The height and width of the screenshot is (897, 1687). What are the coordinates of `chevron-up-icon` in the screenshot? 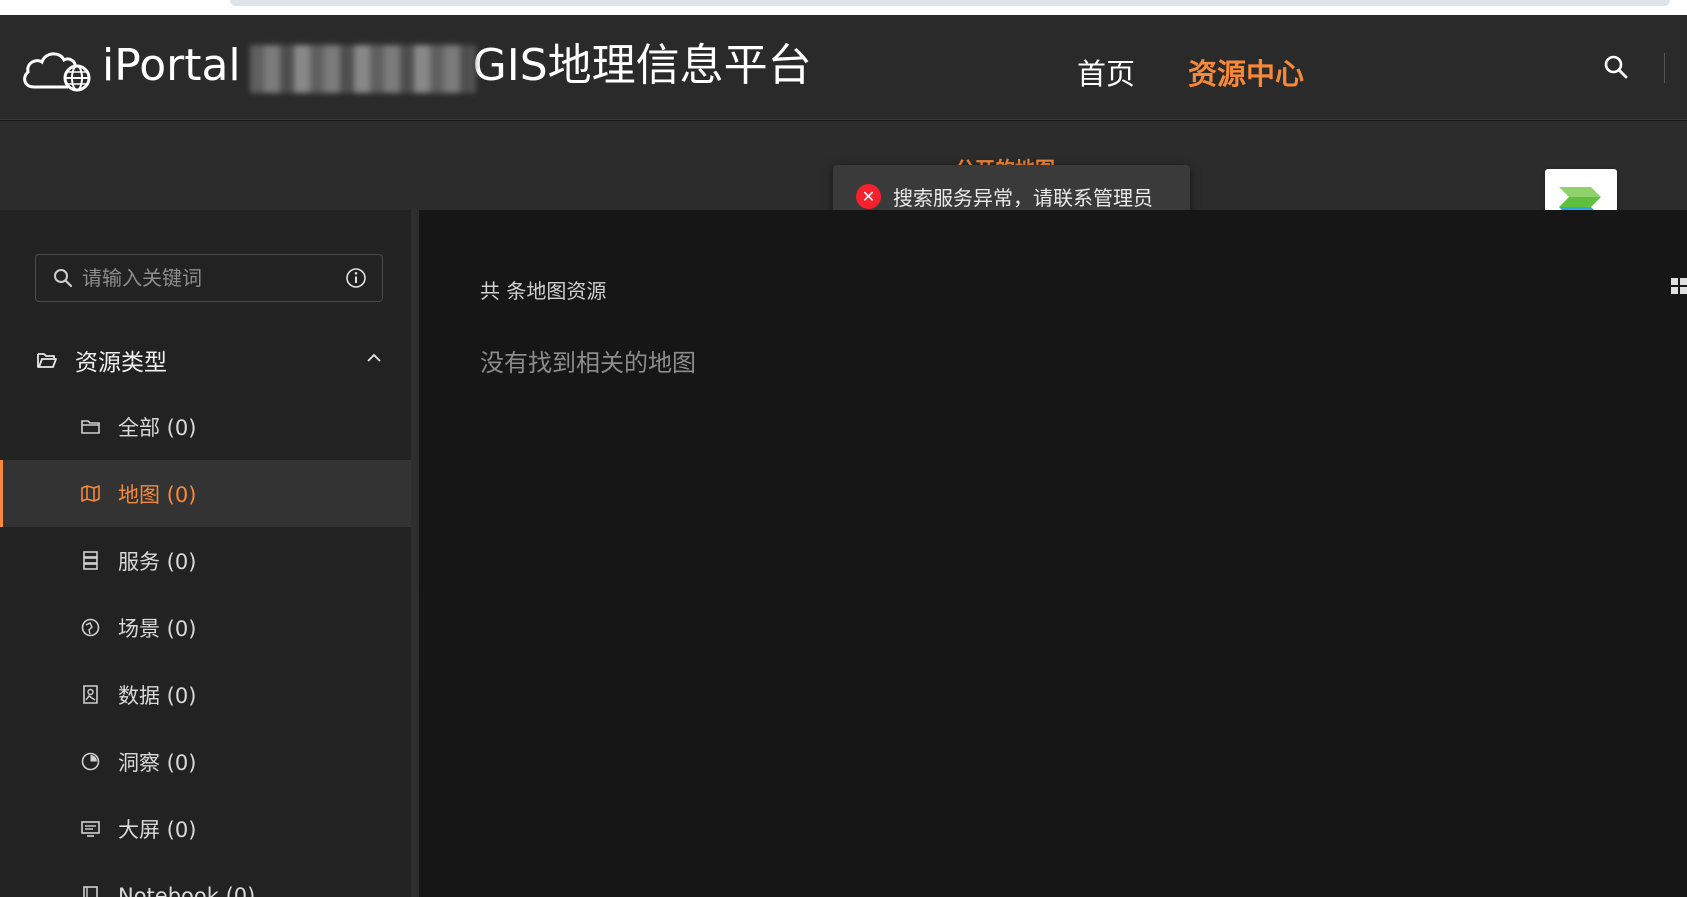 It's located at (374, 358).